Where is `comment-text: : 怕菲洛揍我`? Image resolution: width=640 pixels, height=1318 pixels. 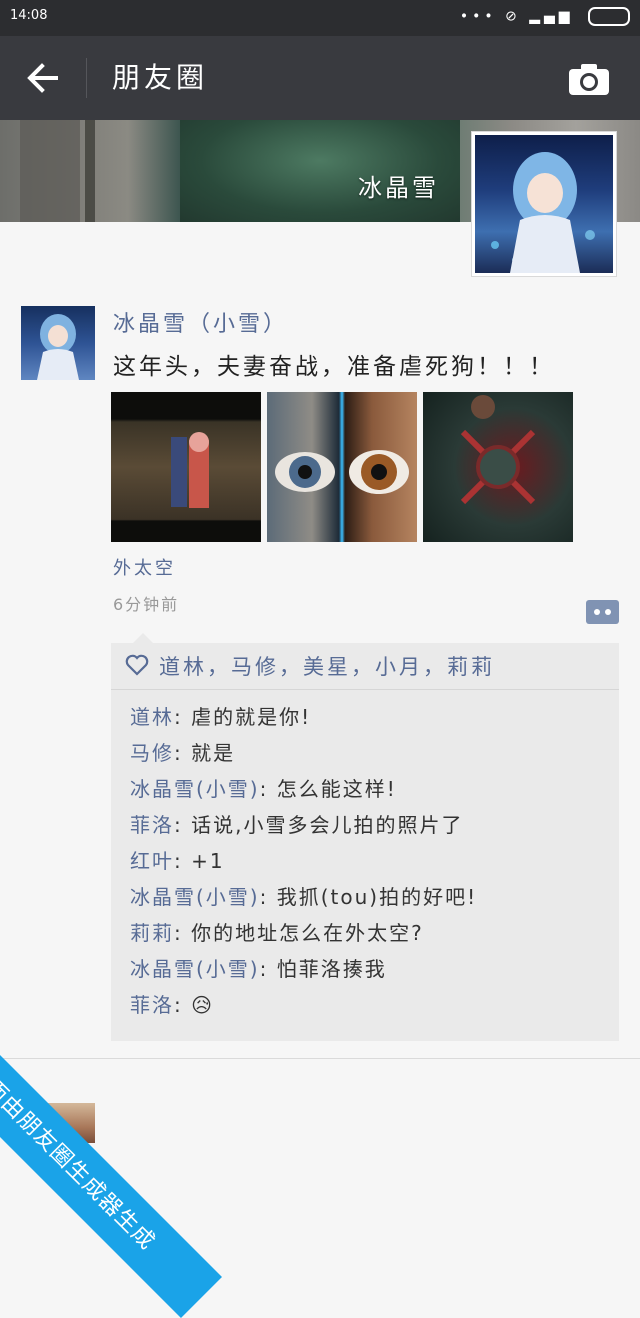
comment-text: : 怕菲洛揍我 is located at coordinates (323, 969).